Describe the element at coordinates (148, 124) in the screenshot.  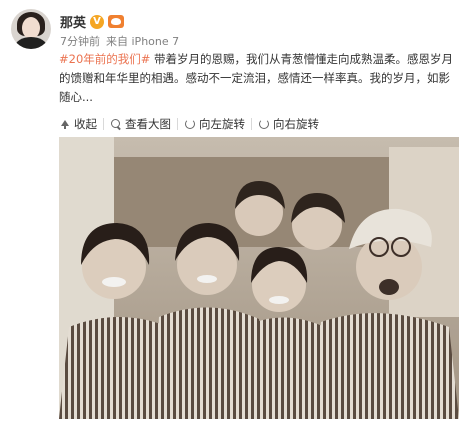
I see `view-large-label: 查看大图` at that location.